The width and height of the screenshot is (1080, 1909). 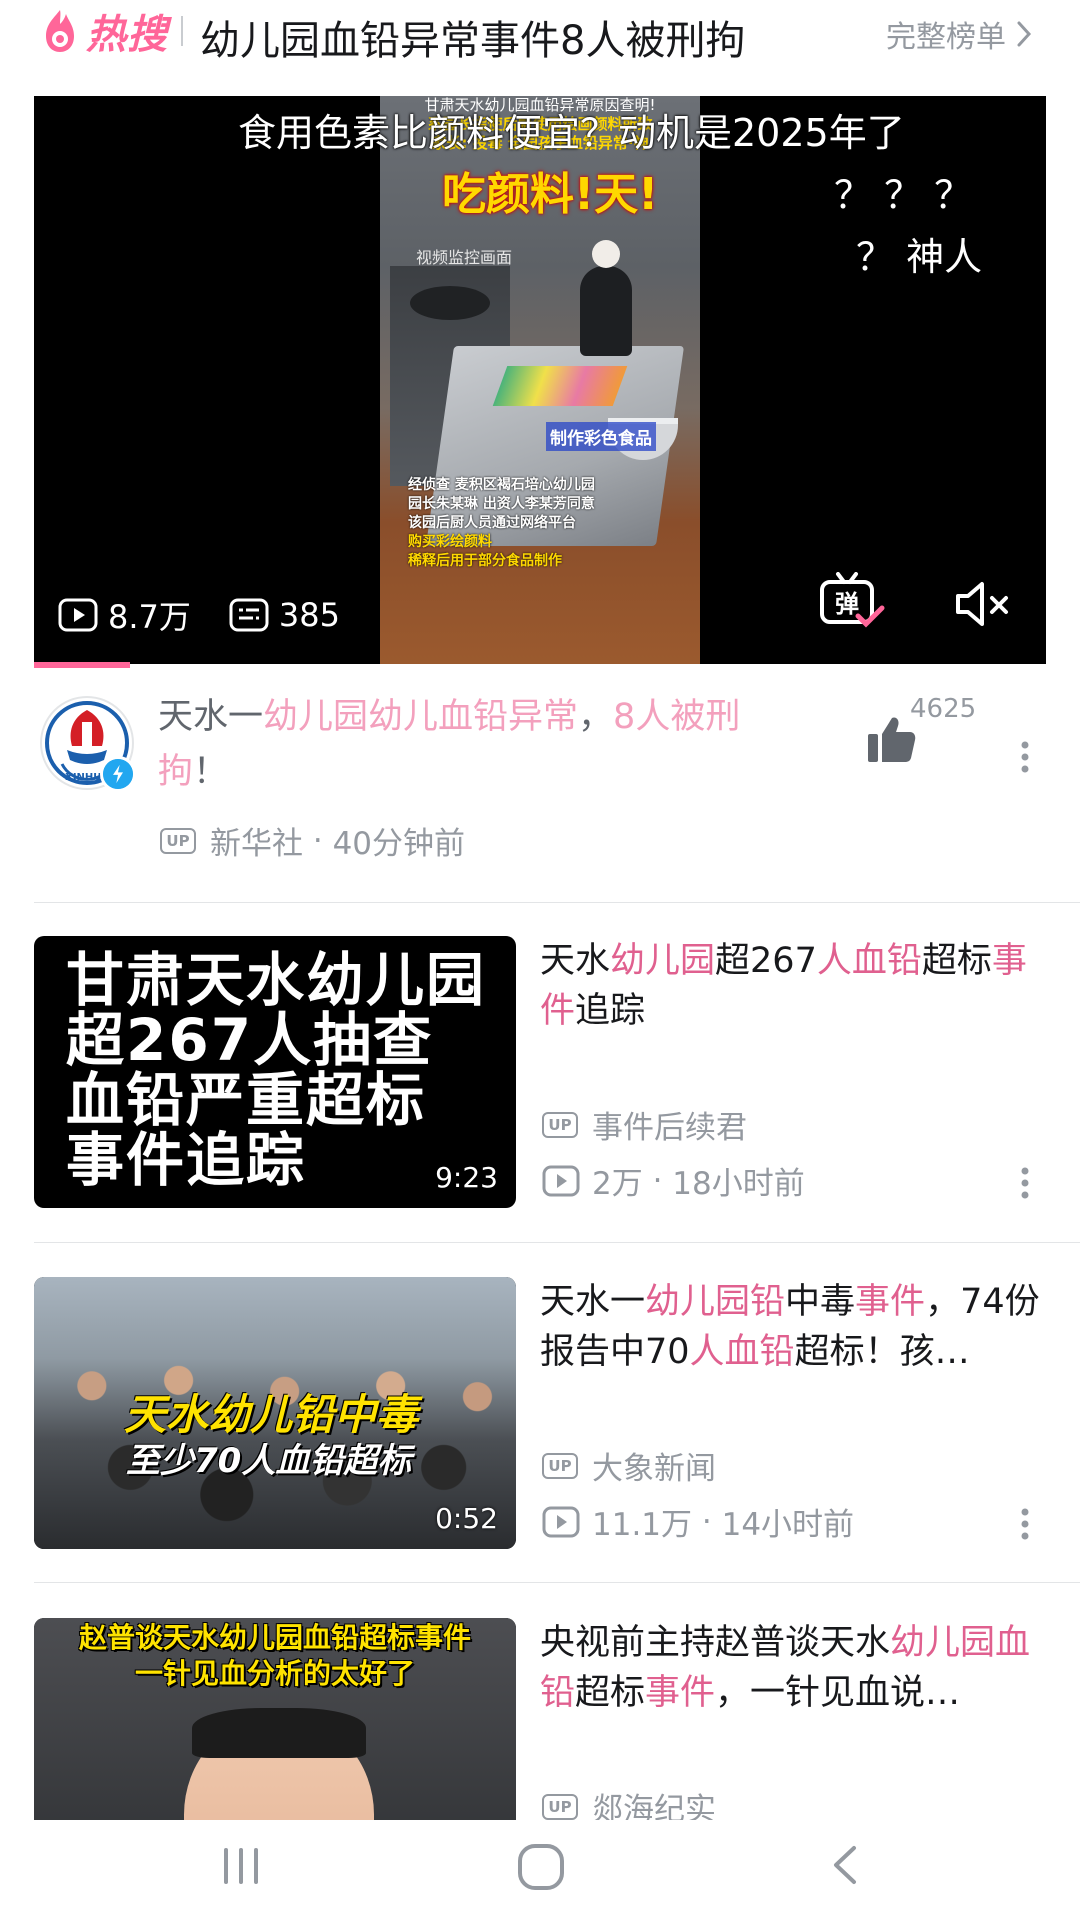 I want to click on recent-apps-icon, so click(x=241, y=1865).